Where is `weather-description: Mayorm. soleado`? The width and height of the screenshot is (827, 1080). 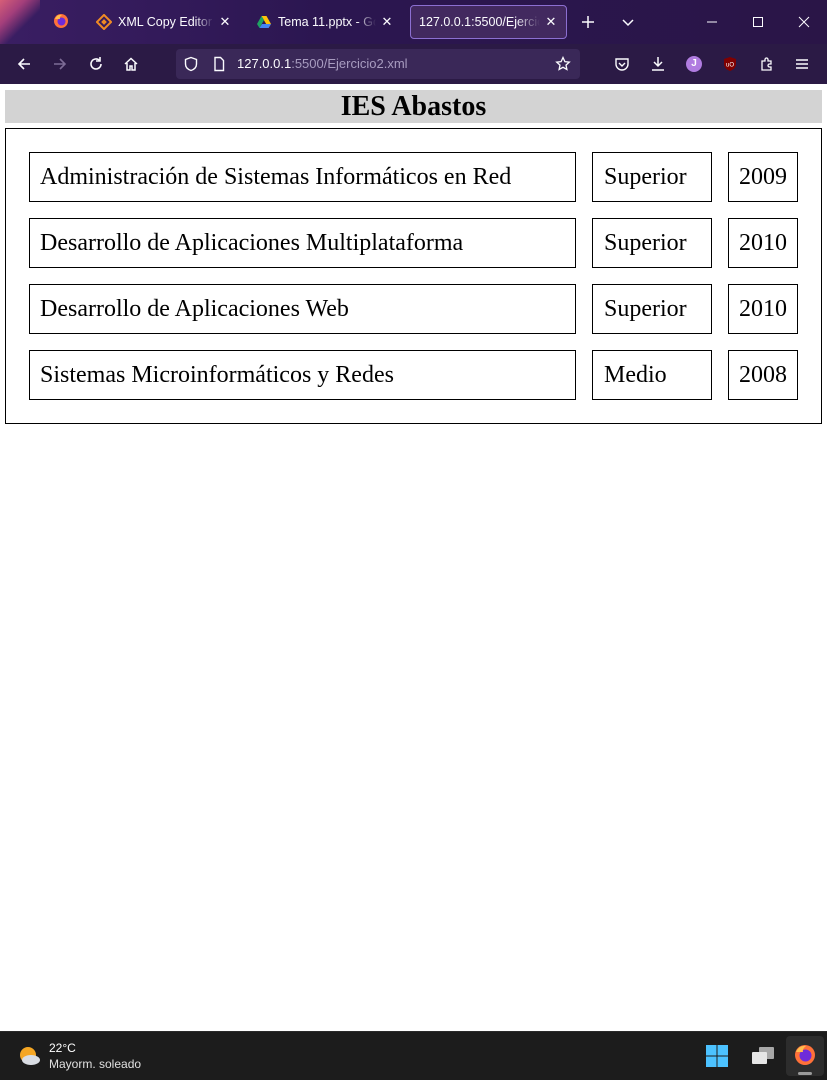 weather-description: Mayorm. soleado is located at coordinates (95, 1064).